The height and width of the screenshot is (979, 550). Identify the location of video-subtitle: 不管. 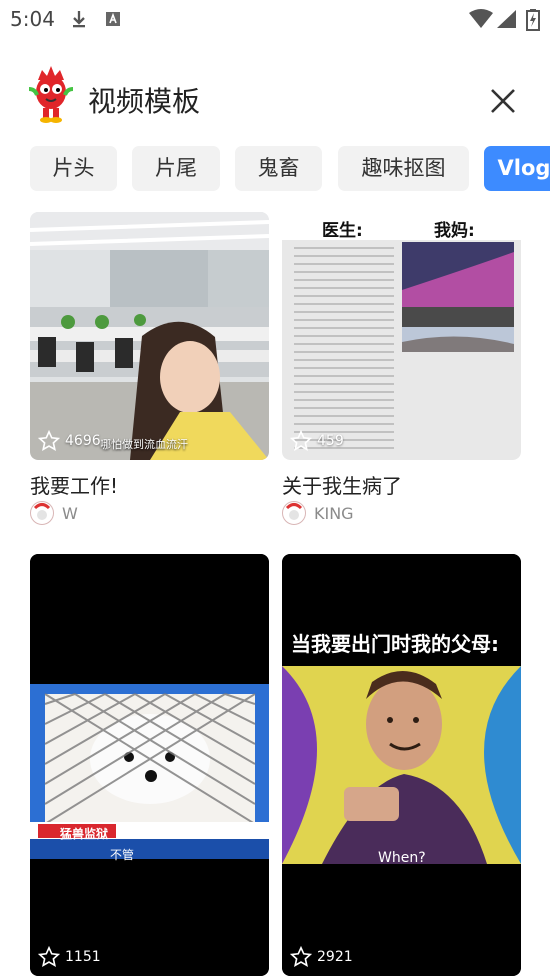
(122, 855).